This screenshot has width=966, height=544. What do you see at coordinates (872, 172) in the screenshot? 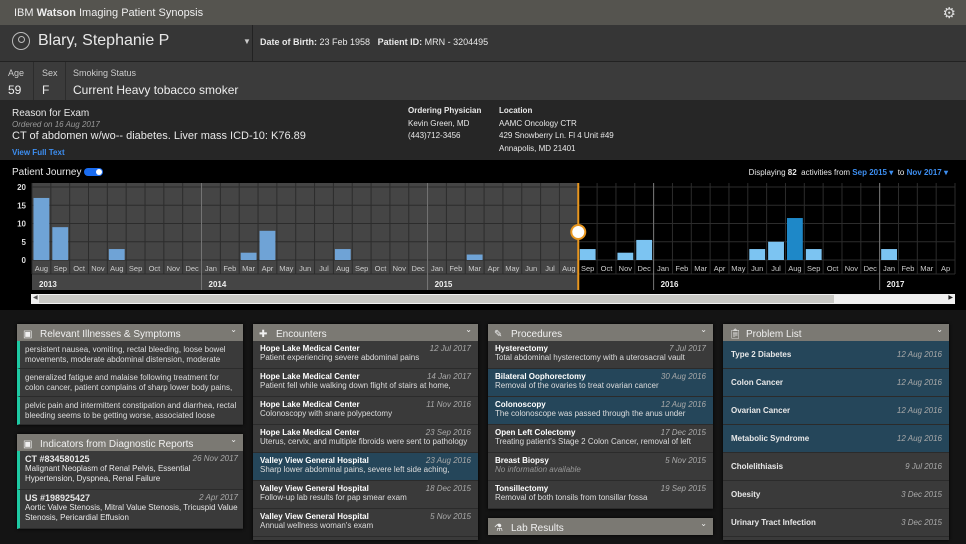
I see `from-dropdown: Sep 2015 ▾` at bounding box center [872, 172].